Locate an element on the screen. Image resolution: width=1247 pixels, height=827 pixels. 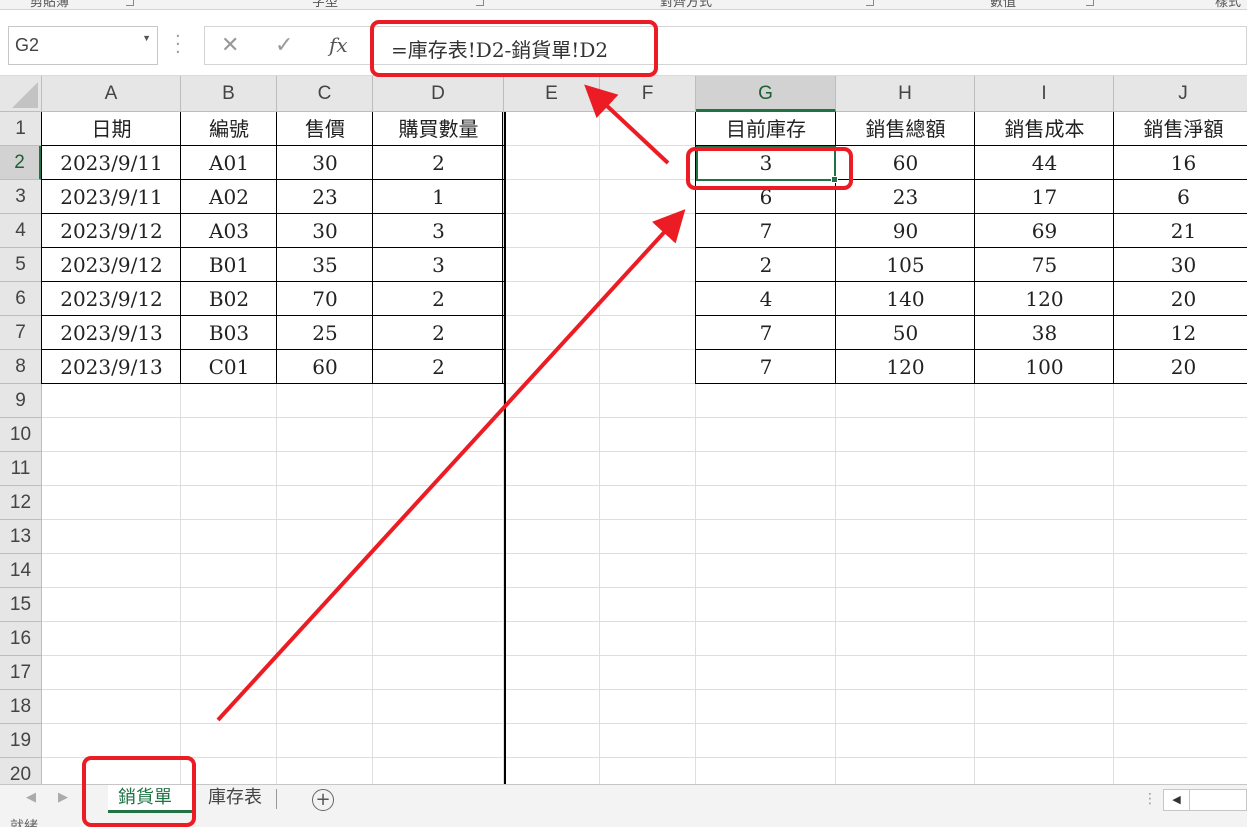
row-header-16: 16 is located at coordinates (21, 639).